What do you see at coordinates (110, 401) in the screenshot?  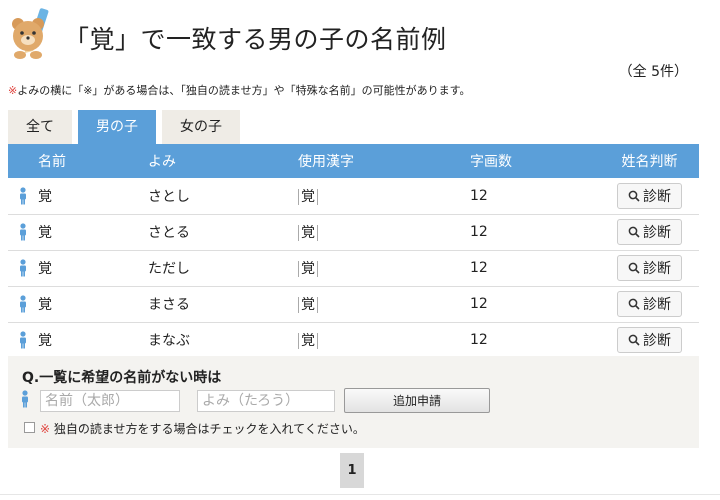 I see `name-input` at bounding box center [110, 401].